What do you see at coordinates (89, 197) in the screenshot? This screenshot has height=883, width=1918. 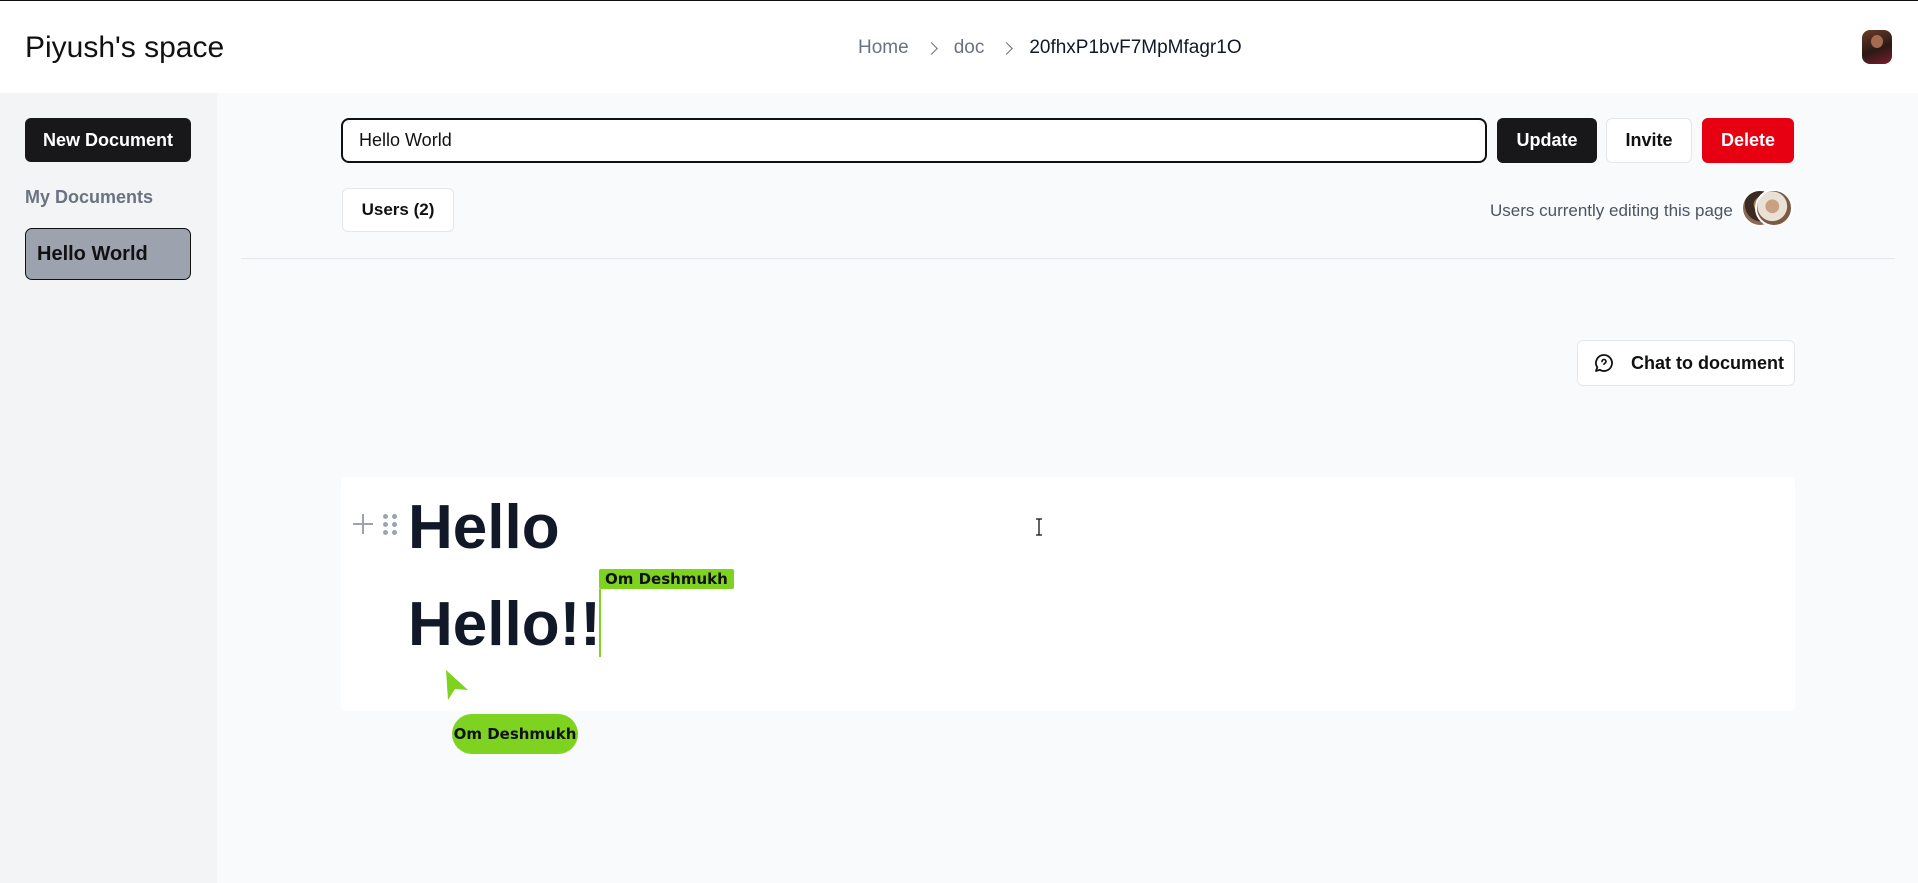 I see `my-documents-heading: My Documents` at bounding box center [89, 197].